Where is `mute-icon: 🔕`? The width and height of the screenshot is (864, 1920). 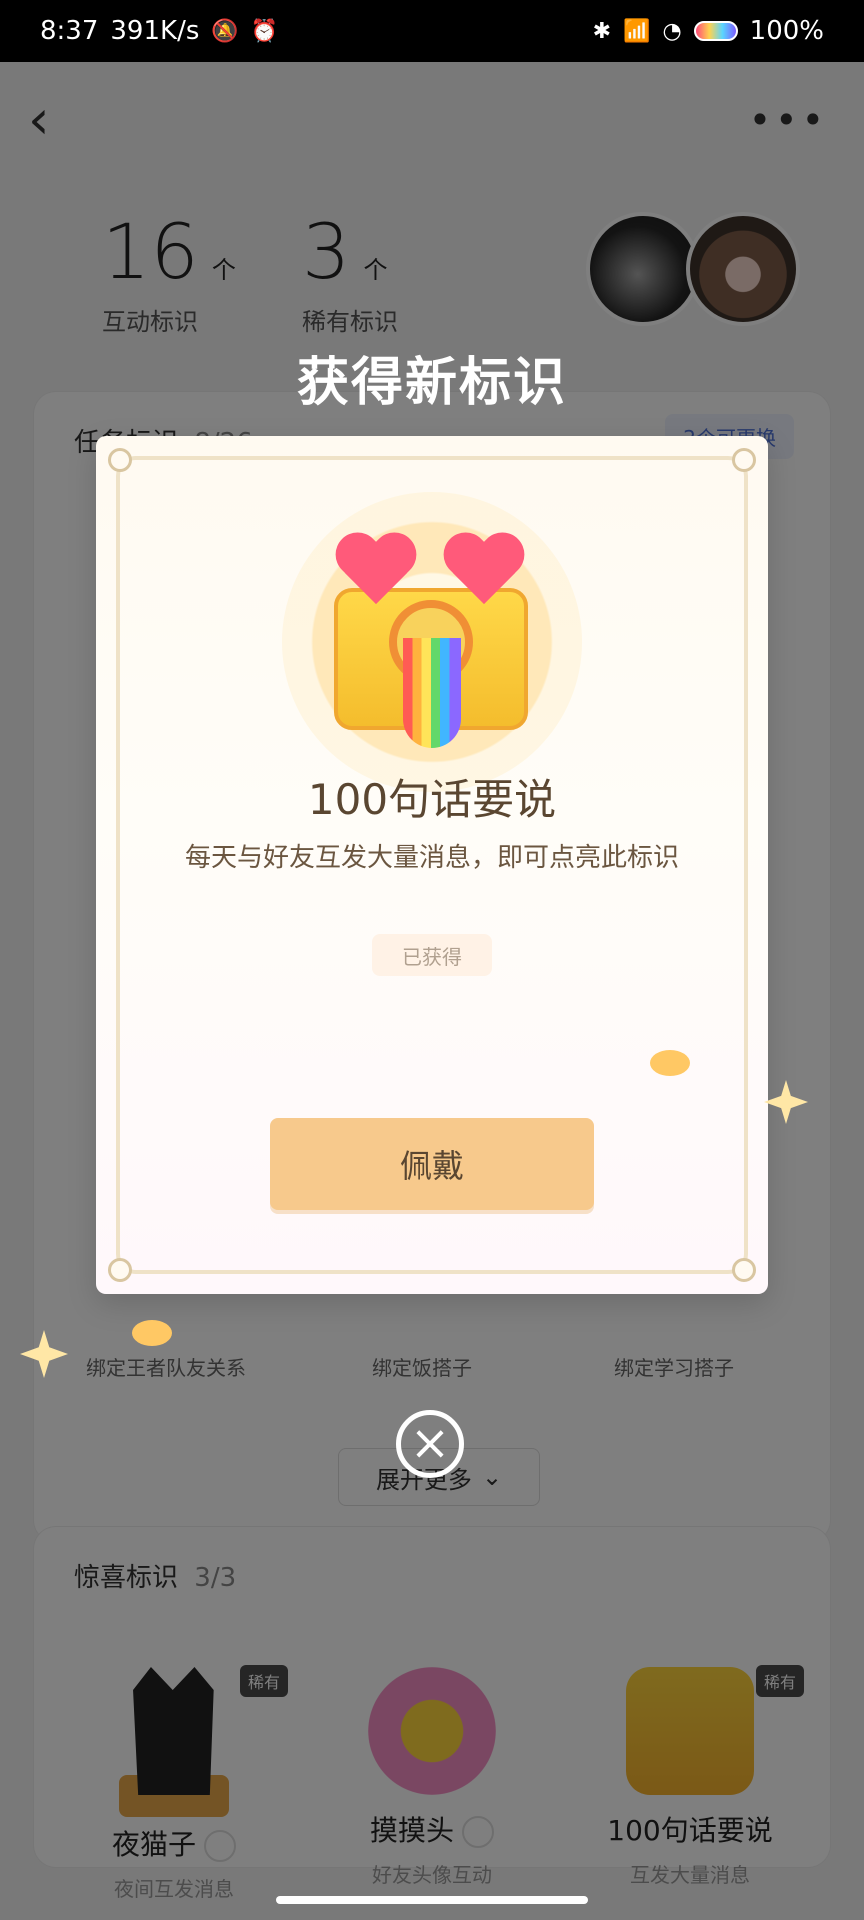
mute-icon: 🔕 is located at coordinates (225, 31).